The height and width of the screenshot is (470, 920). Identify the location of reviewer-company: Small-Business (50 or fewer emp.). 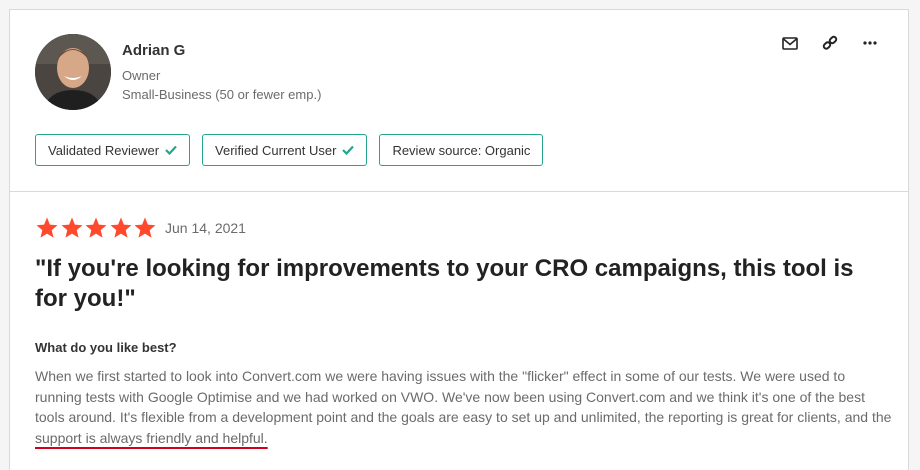
(222, 94).